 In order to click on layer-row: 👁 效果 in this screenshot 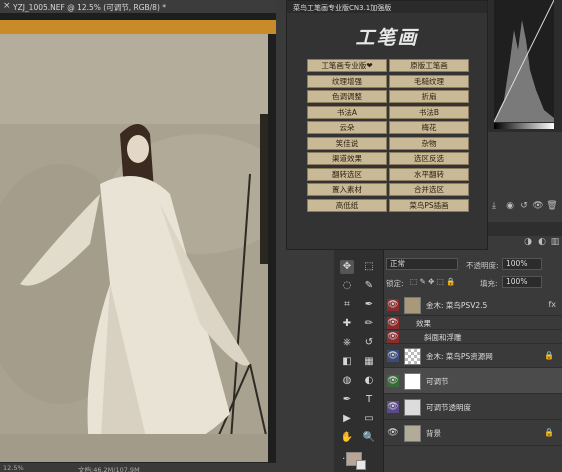, I will do `click(473, 323)`.